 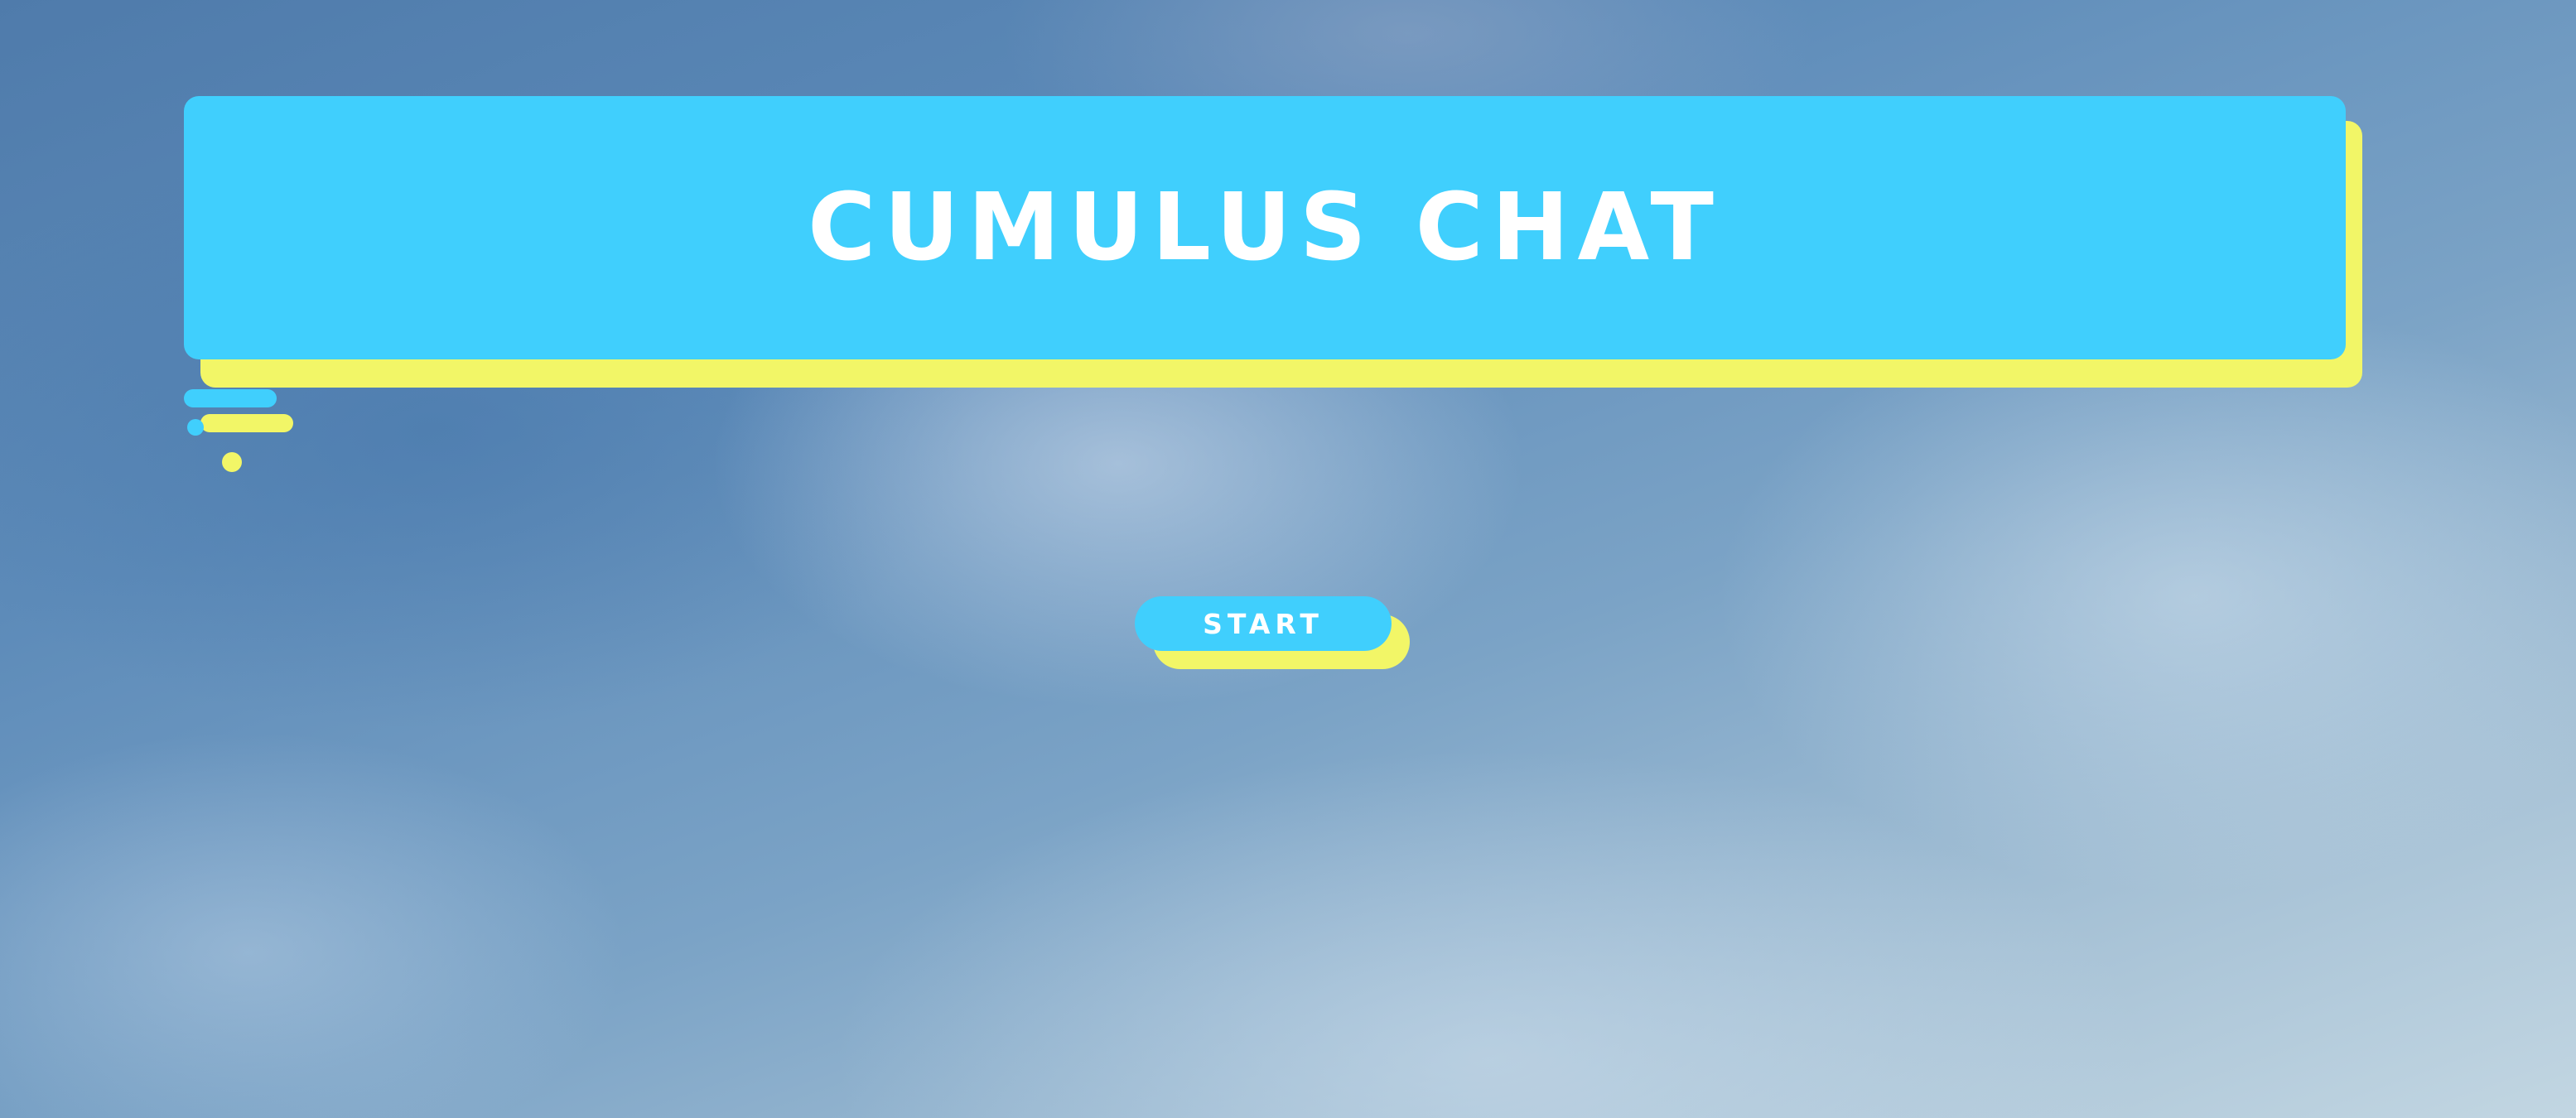 I want to click on start-button-container: START, so click(x=1273, y=634).